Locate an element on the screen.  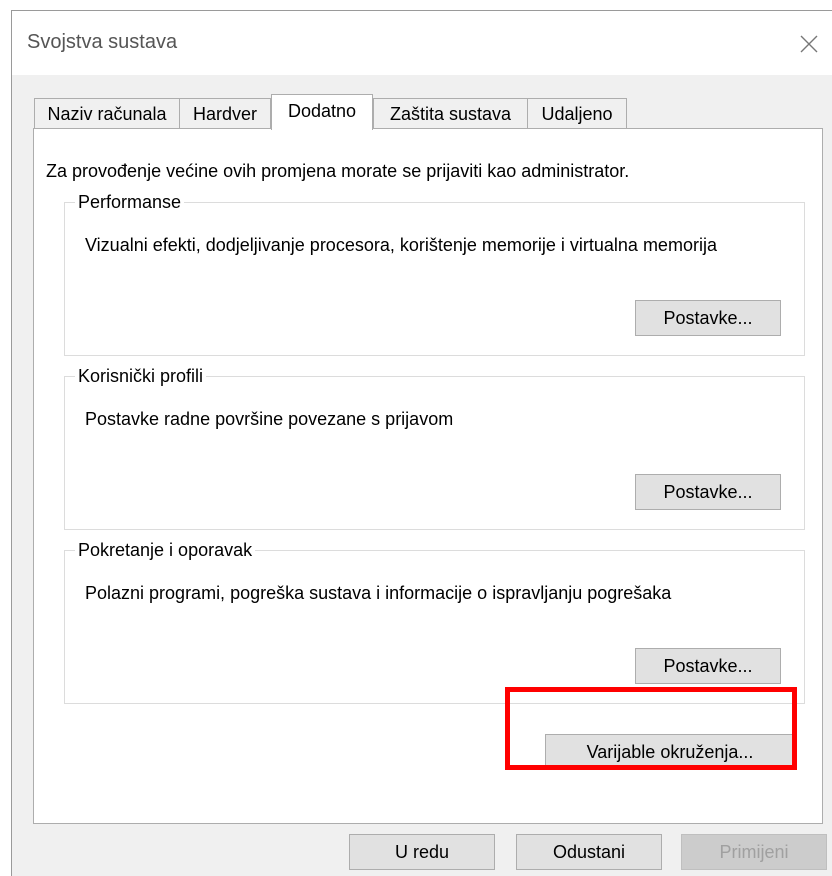
performance-group-title: Performanse is located at coordinates (130, 202).